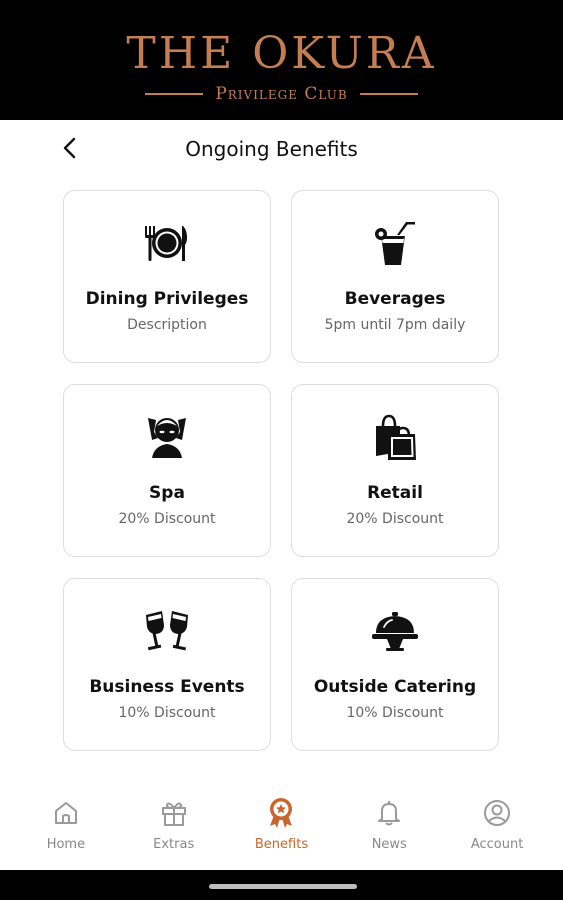 This screenshot has height=900, width=563. Describe the element at coordinates (271, 149) in the screenshot. I see `page-title: Ongoing Benefits` at that location.